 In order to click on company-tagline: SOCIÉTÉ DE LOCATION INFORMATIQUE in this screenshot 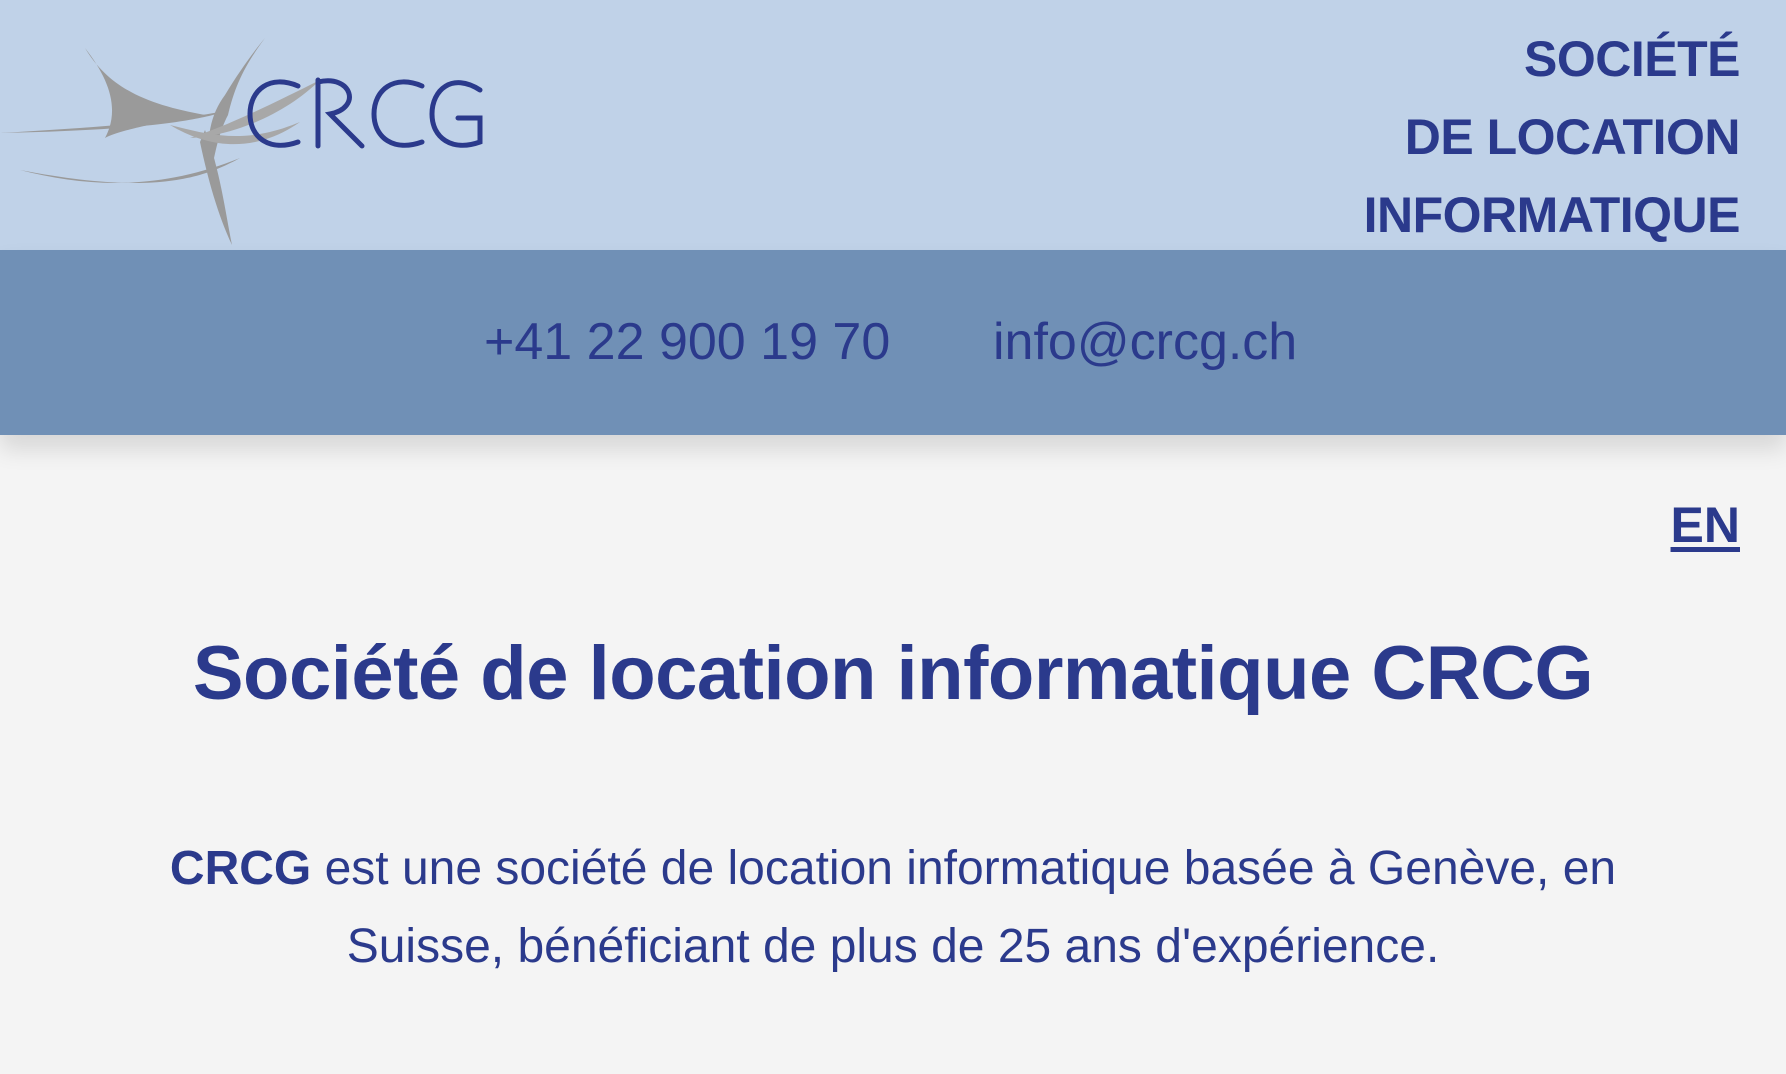, I will do `click(1552, 137)`.